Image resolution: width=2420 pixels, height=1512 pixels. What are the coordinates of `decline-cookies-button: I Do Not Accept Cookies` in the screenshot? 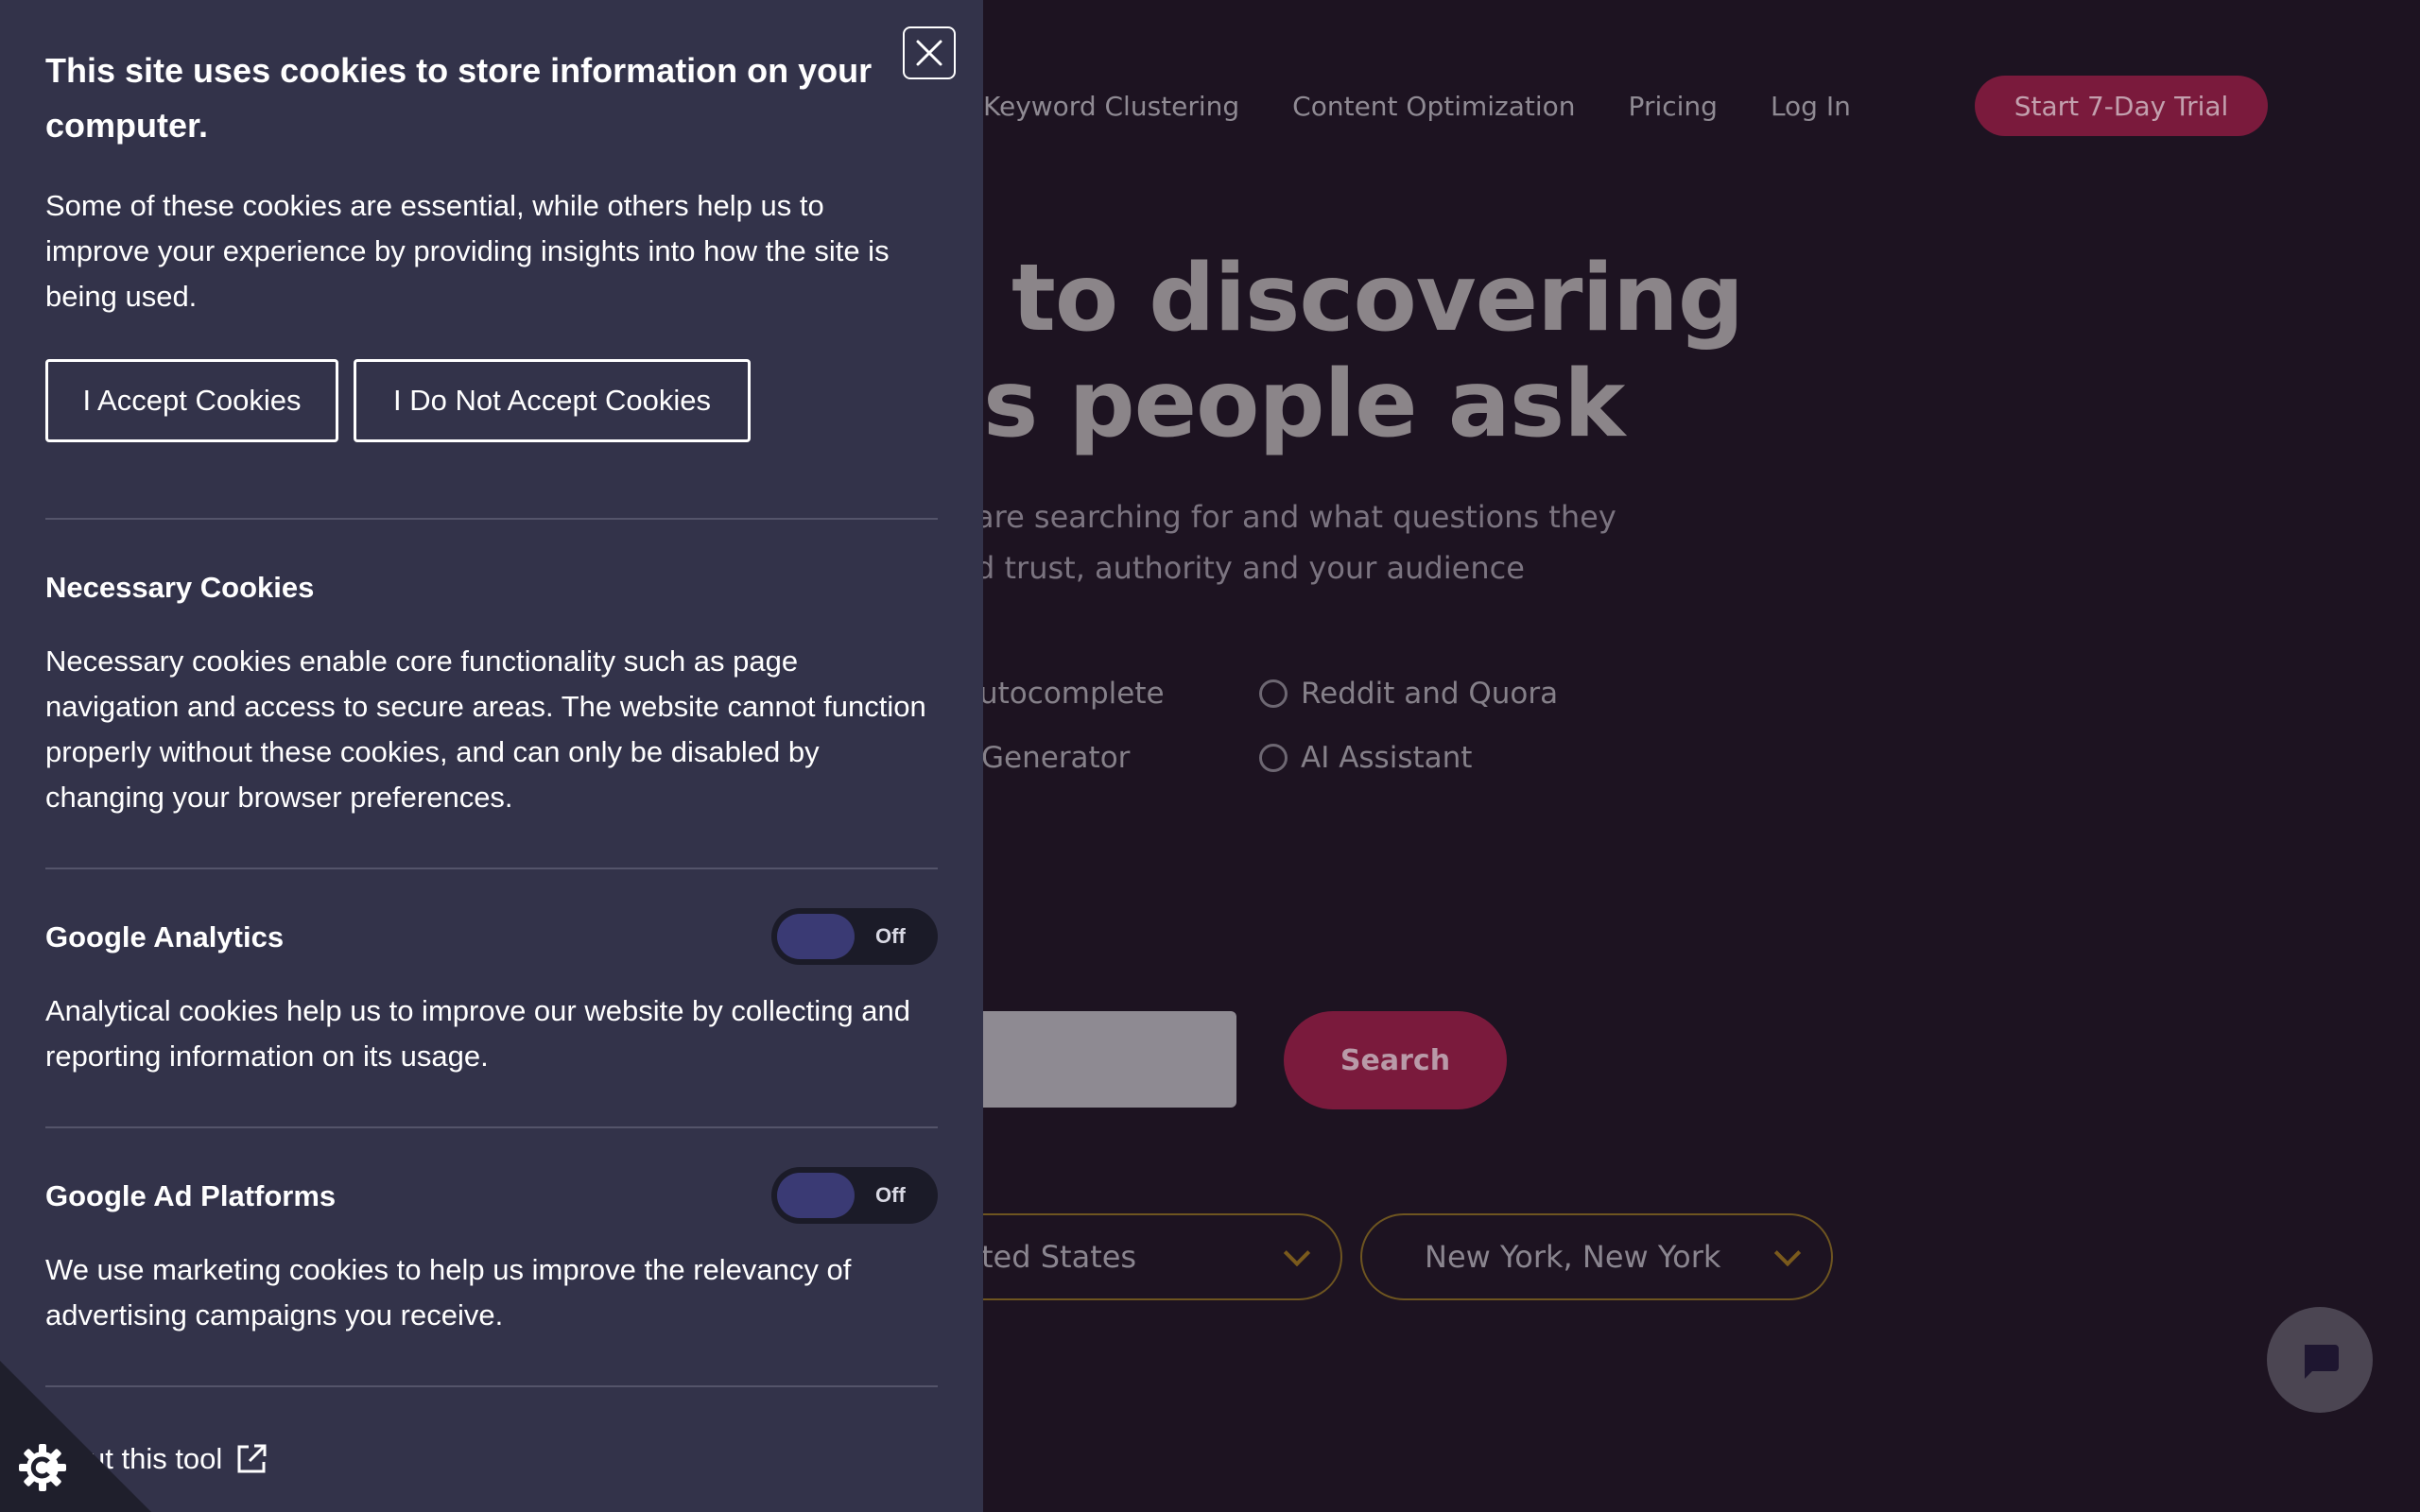 It's located at (552, 400).